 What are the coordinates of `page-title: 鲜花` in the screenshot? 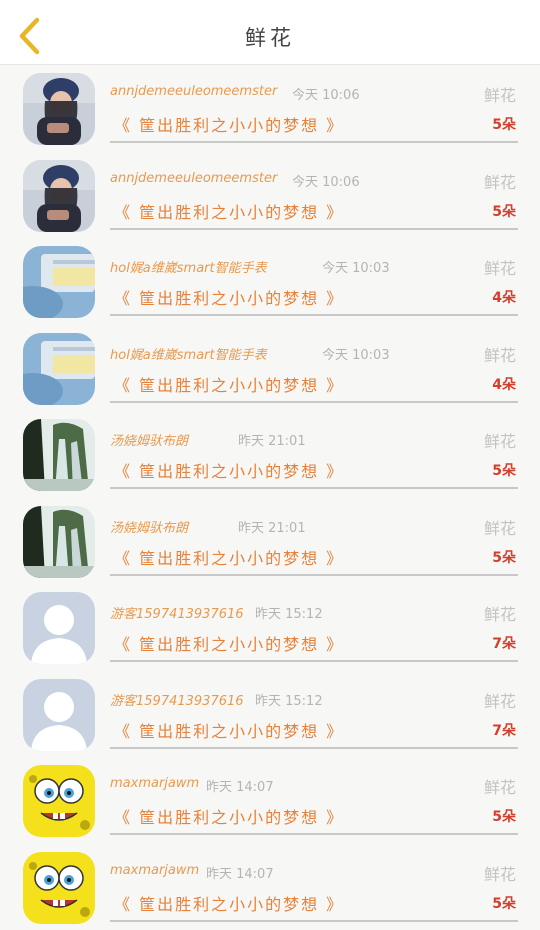 It's located at (270, 37).